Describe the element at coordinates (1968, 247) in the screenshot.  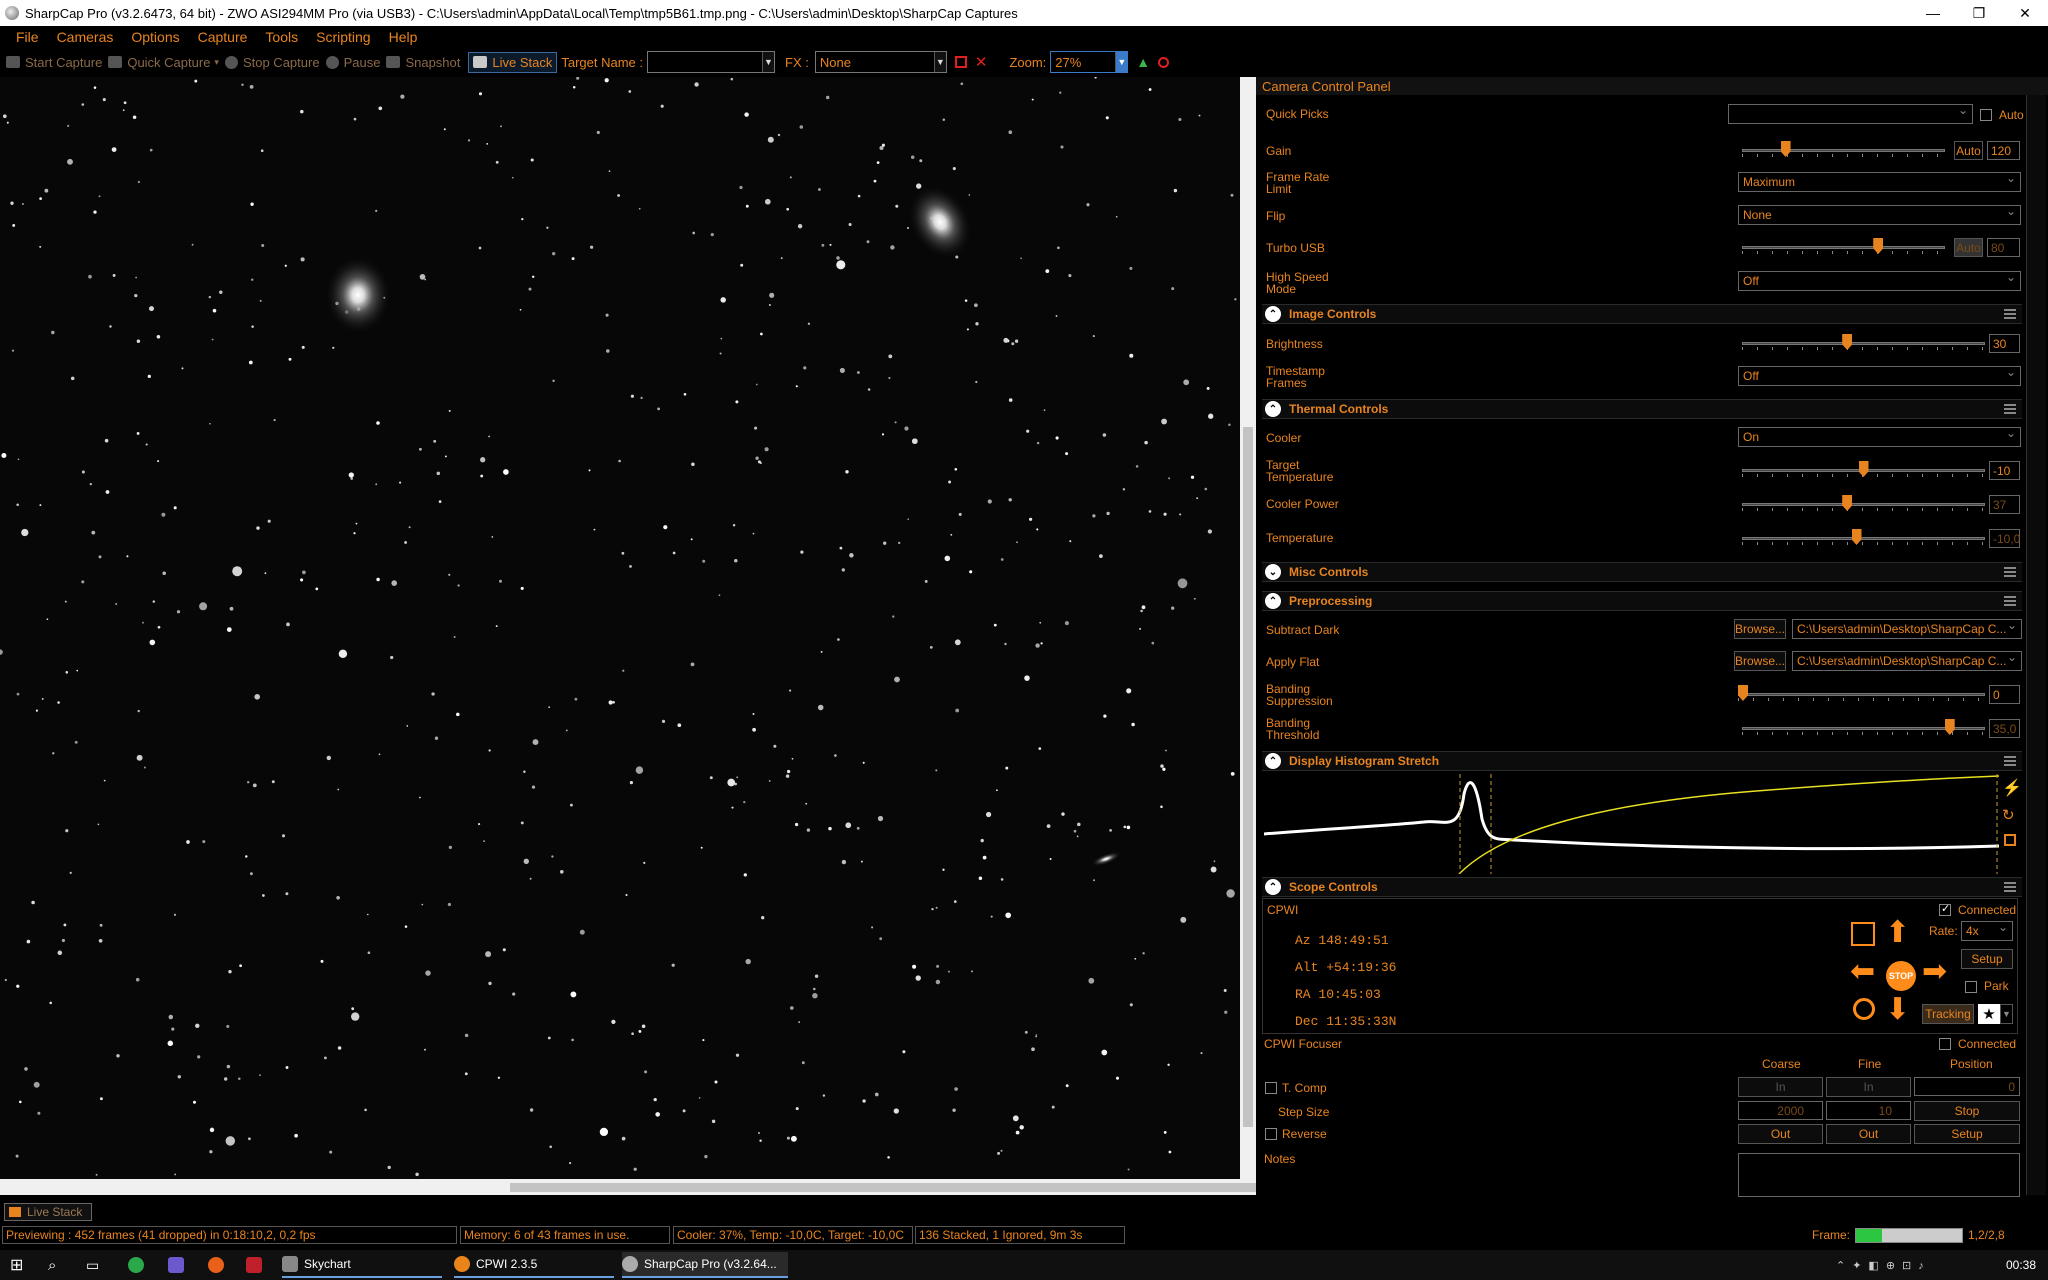
I see `turbo-usb-auto-button: Auto` at that location.